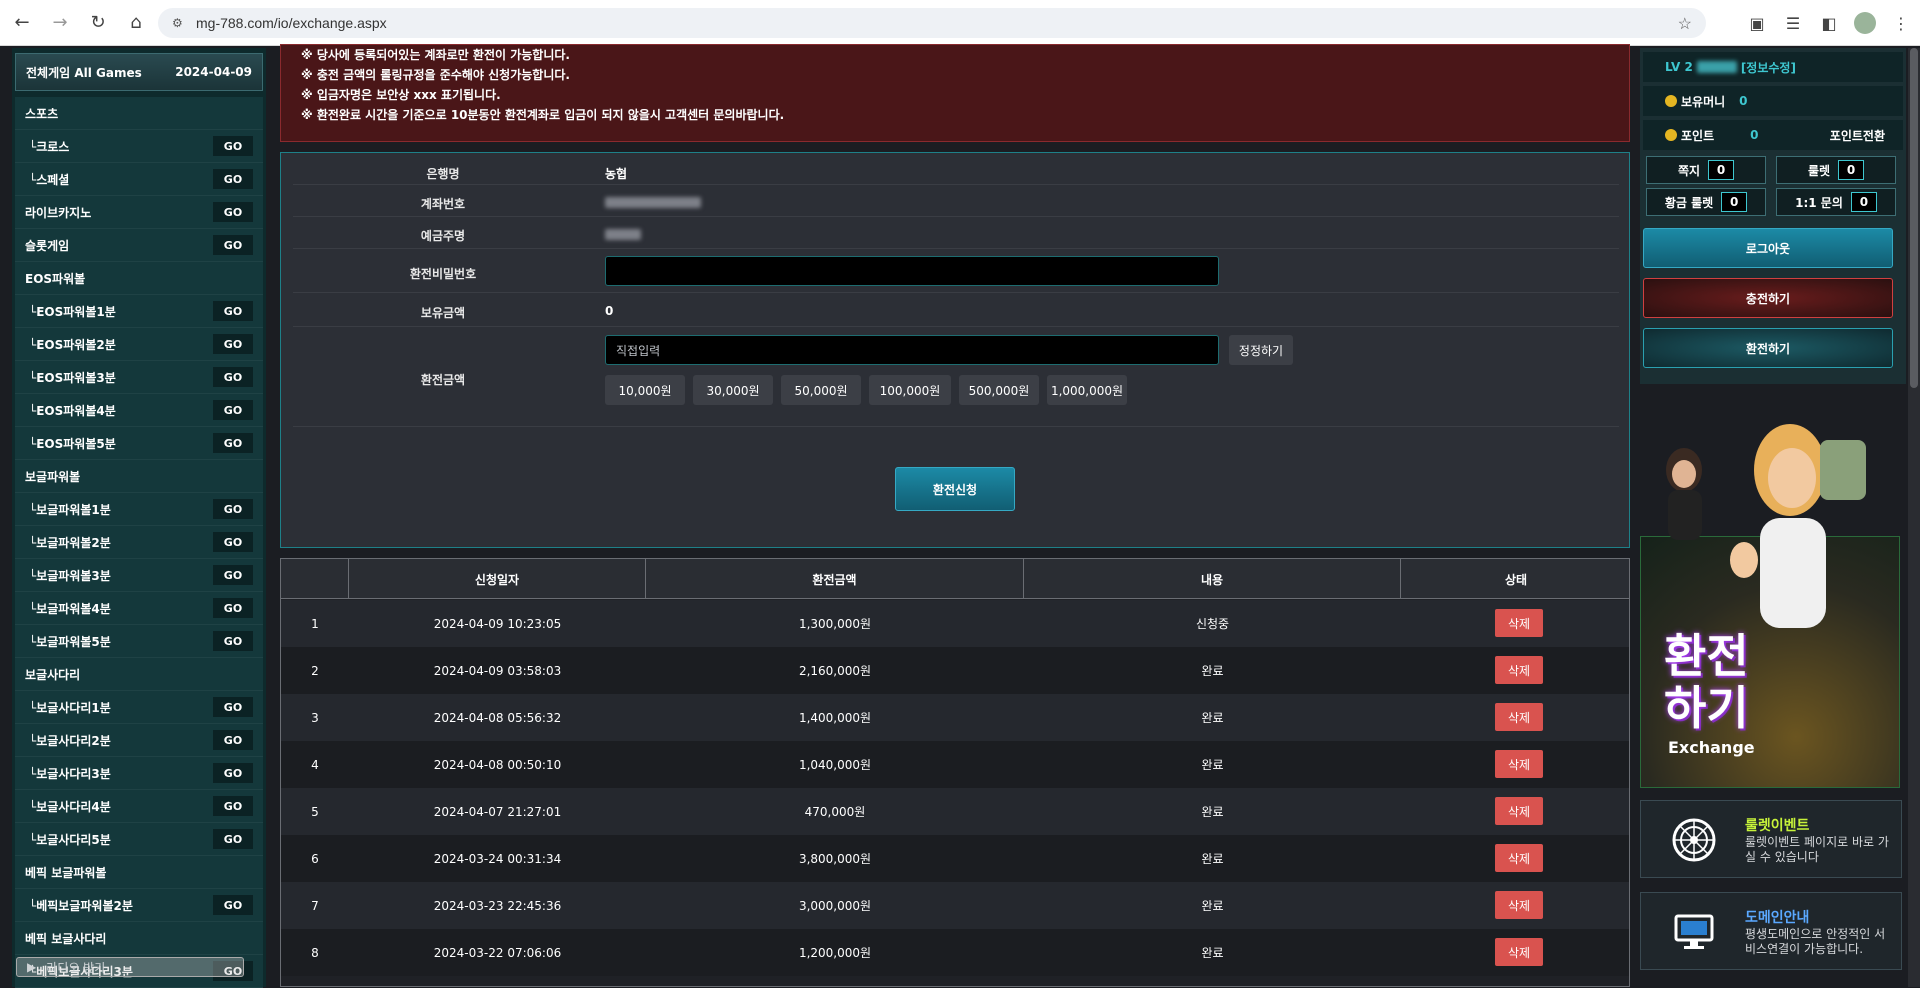 This screenshot has width=1920, height=988. Describe the element at coordinates (315, 670) in the screenshot. I see `row-number: 2` at that location.